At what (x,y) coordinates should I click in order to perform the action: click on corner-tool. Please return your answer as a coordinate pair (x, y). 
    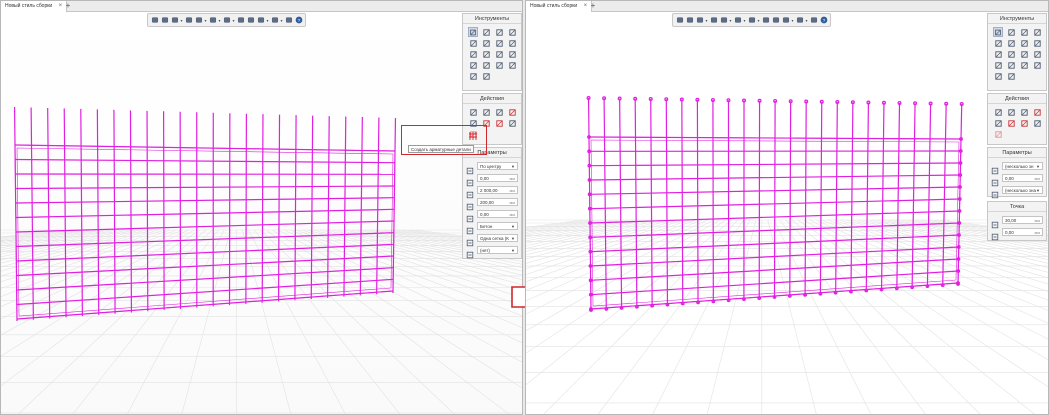
    Looking at the image, I should click on (998, 123).